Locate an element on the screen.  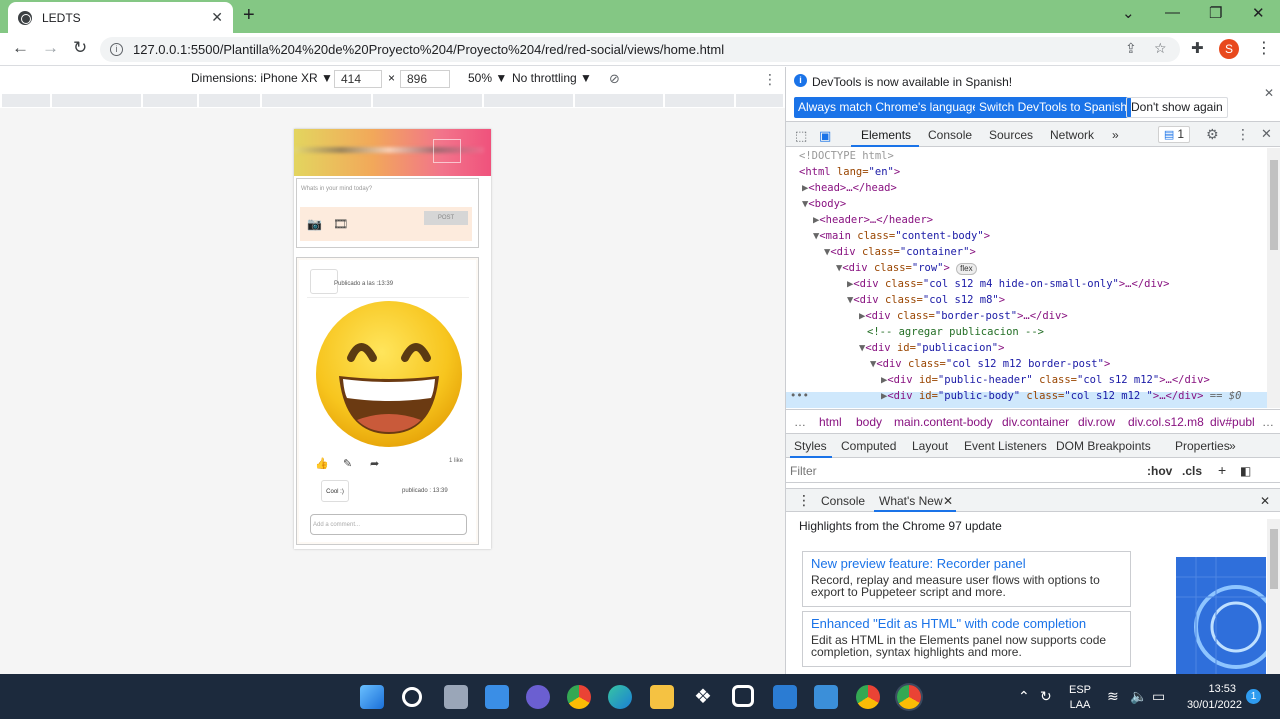
dom-line-doctype: <!DOCTYPE html> is located at coordinates (846, 156).